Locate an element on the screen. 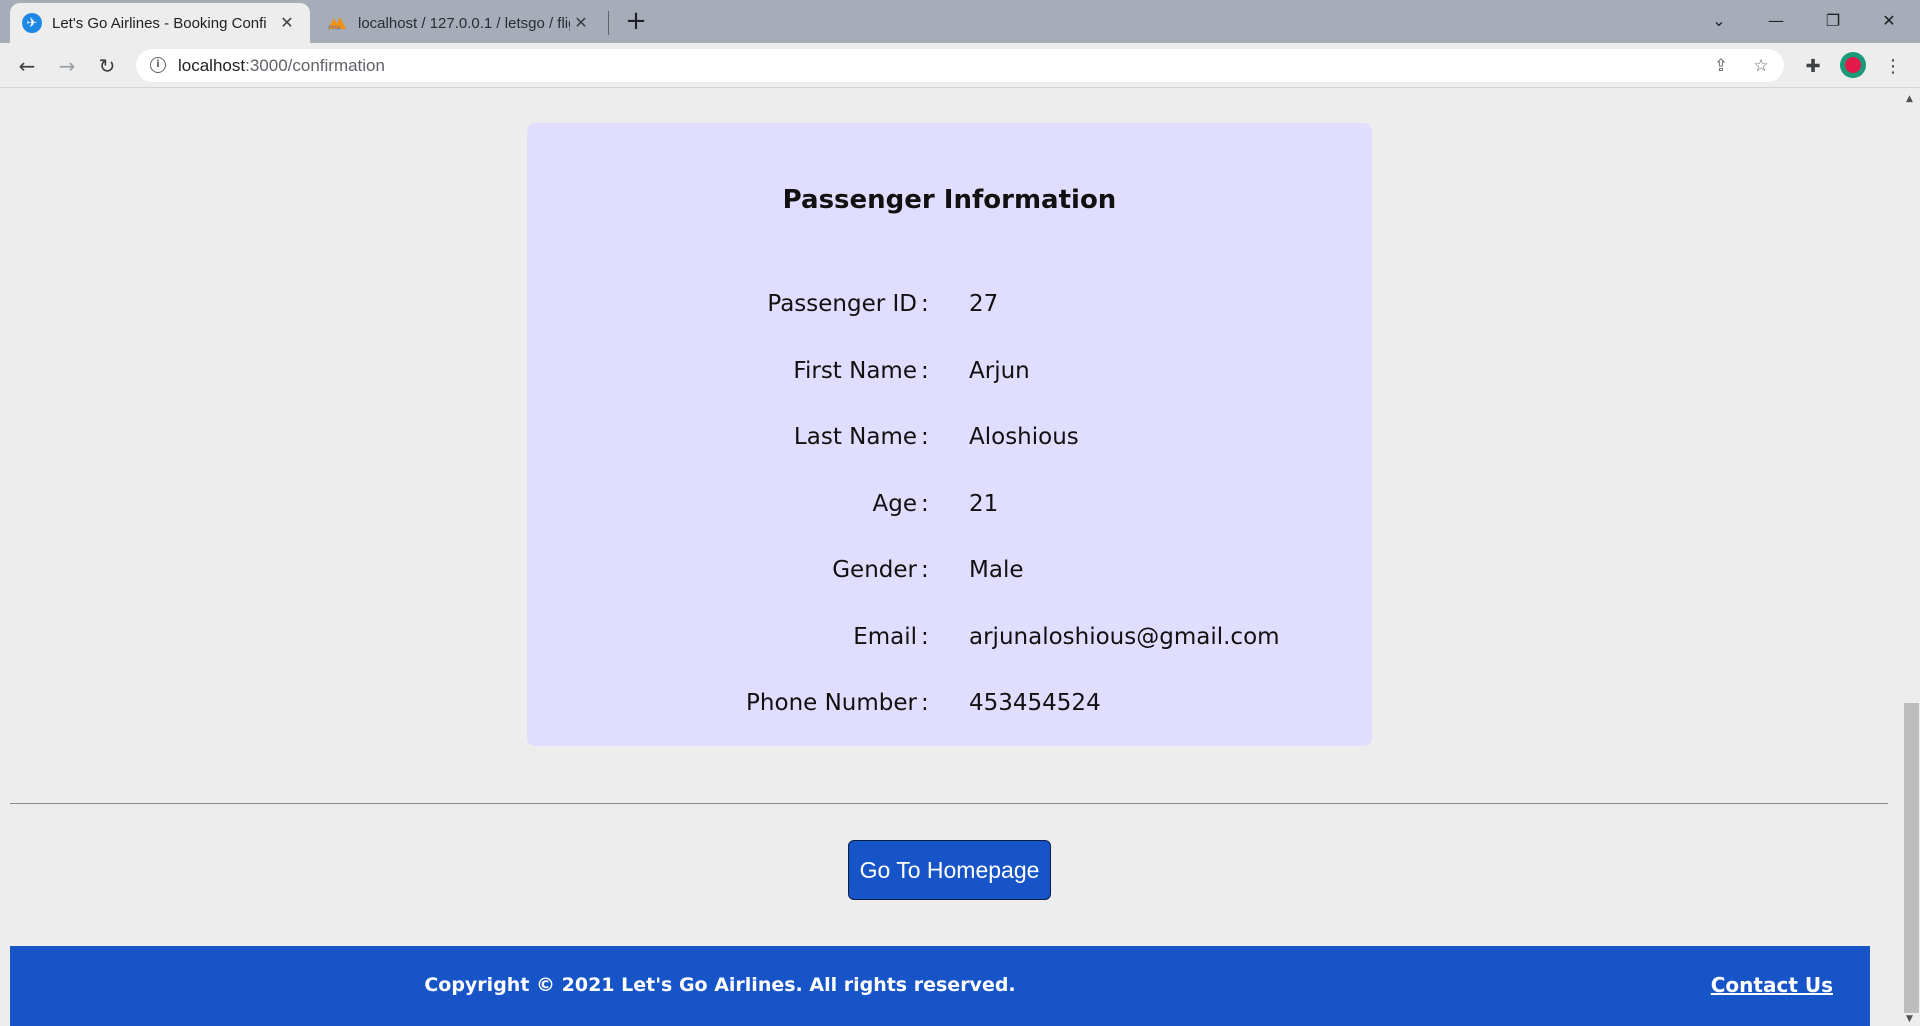  field-label: Phone Number is located at coordinates (831, 703).